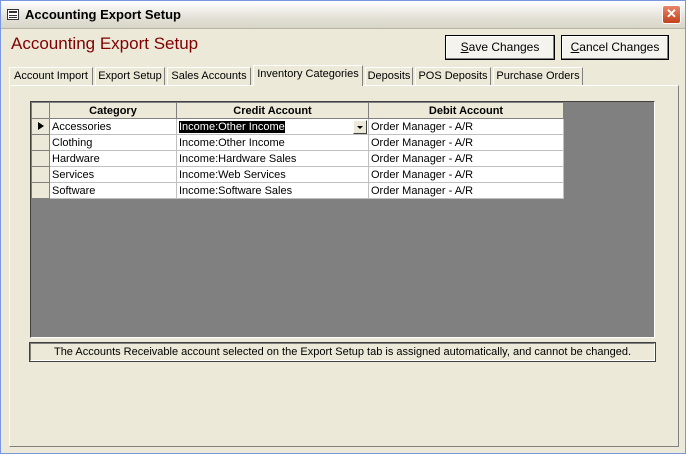 The height and width of the screenshot is (454, 686). Describe the element at coordinates (272, 174) in the screenshot. I see `credit-account-cell: Income:Web Services` at that location.